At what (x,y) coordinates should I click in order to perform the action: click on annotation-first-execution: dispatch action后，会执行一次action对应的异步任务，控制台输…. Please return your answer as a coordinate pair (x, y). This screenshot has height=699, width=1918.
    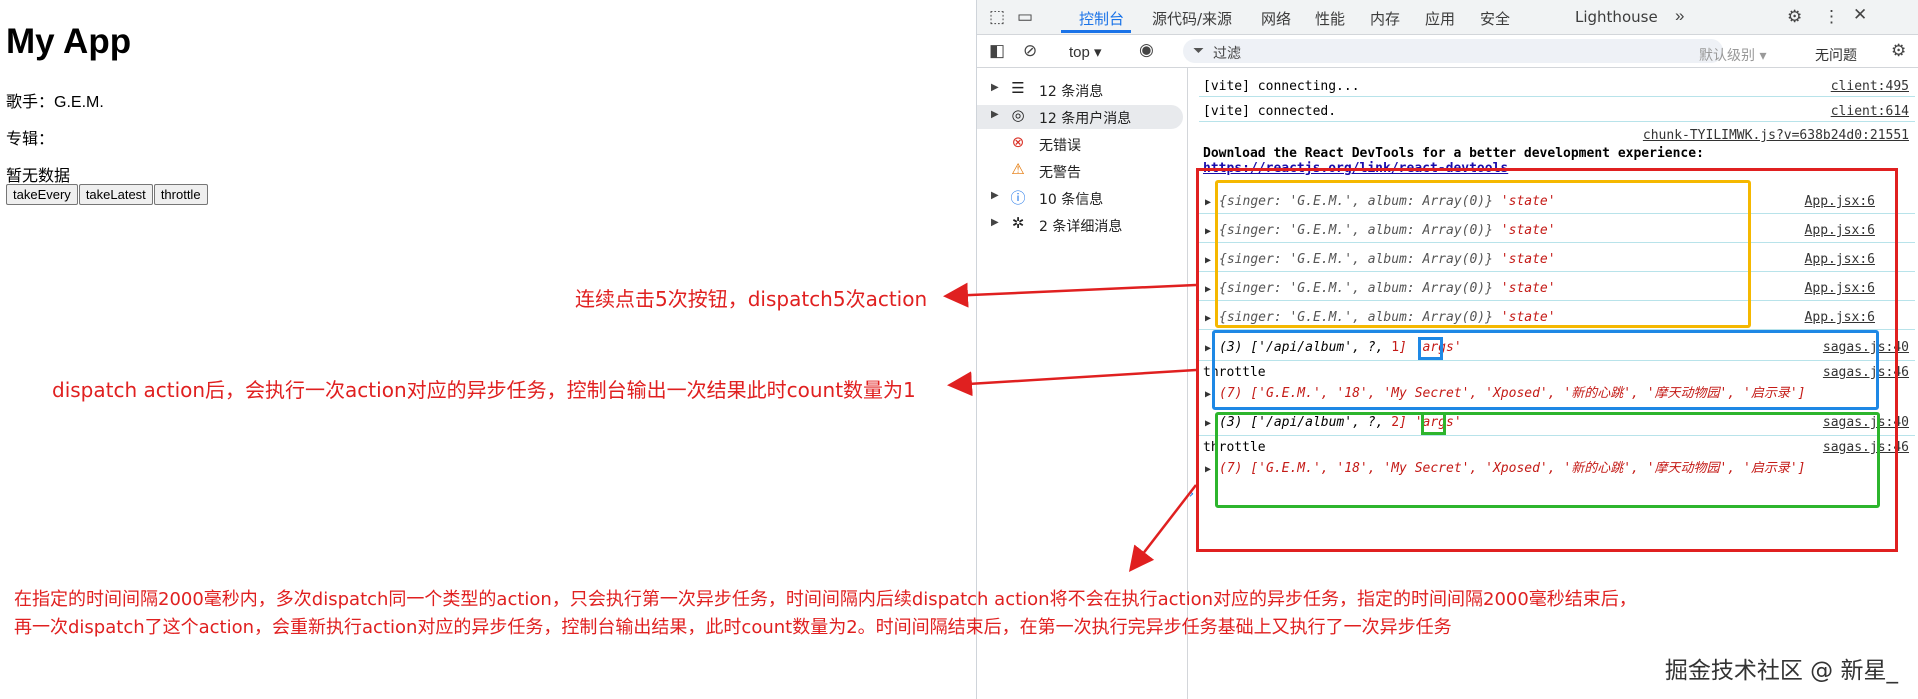
    Looking at the image, I should click on (484, 390).